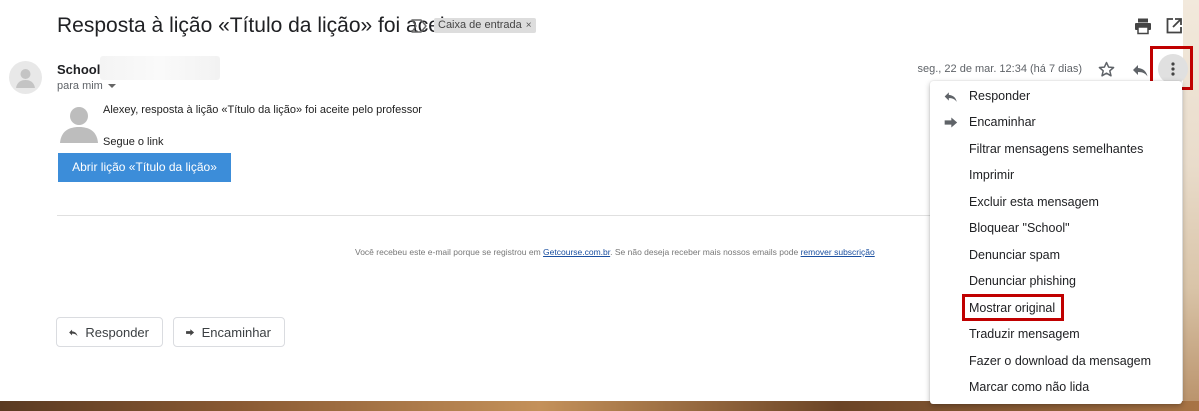 This screenshot has height=411, width=1199. I want to click on menu-item-report-spam: Denunciar spam, so click(1056, 255).